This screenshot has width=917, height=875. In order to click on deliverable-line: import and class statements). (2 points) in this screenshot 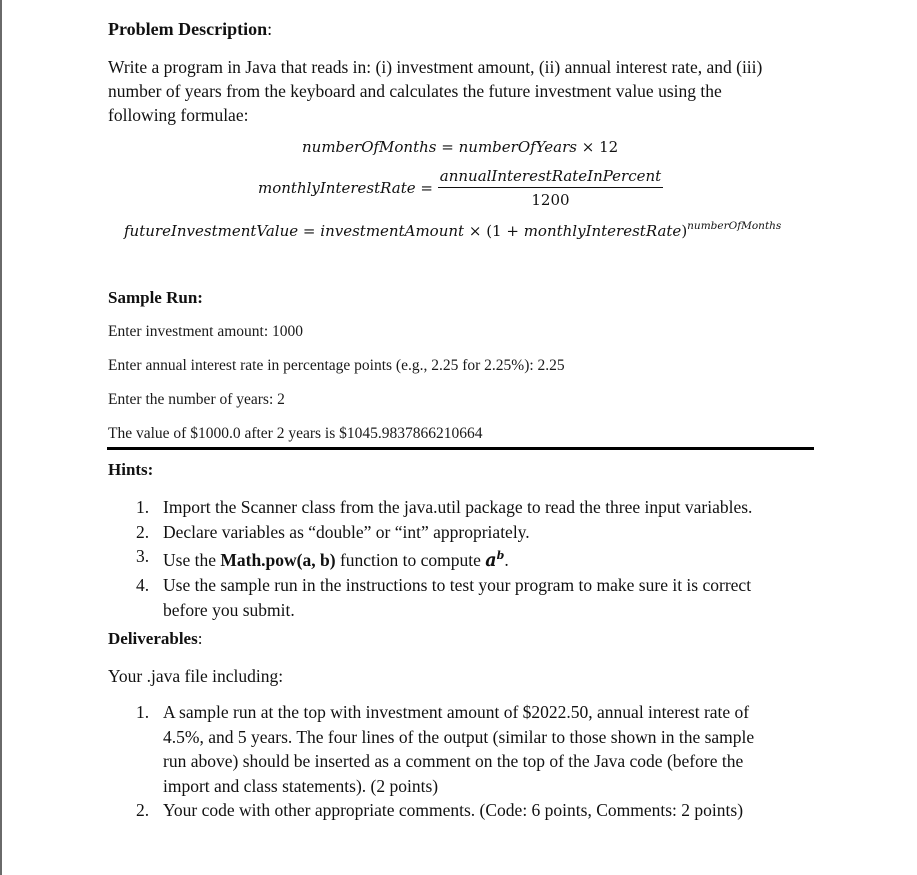, I will do `click(301, 785)`.